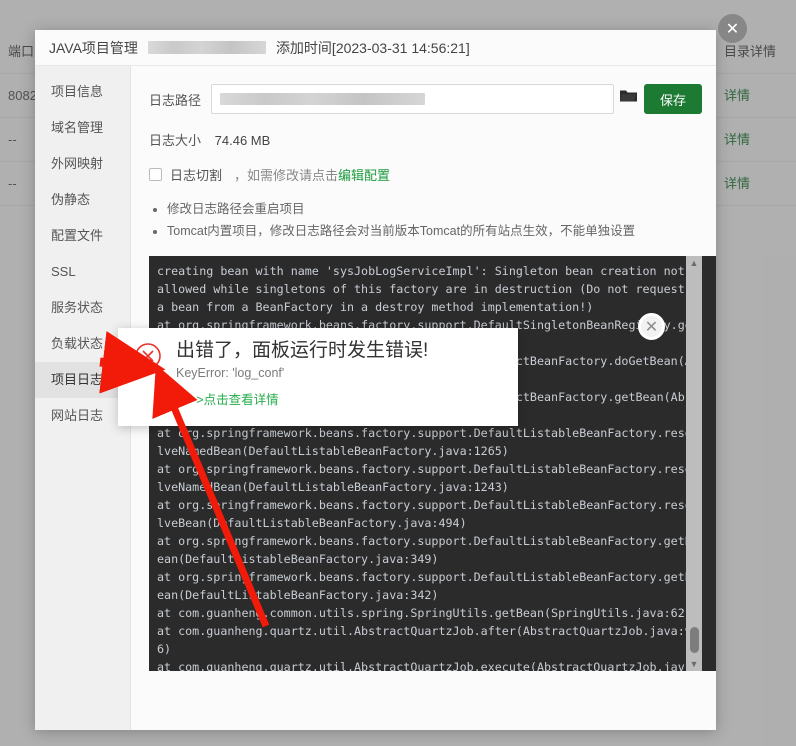  Describe the element at coordinates (425, 174) in the screenshot. I see `log-cut-row: 日志切割 ，如需修改请点击 编辑配置` at that location.